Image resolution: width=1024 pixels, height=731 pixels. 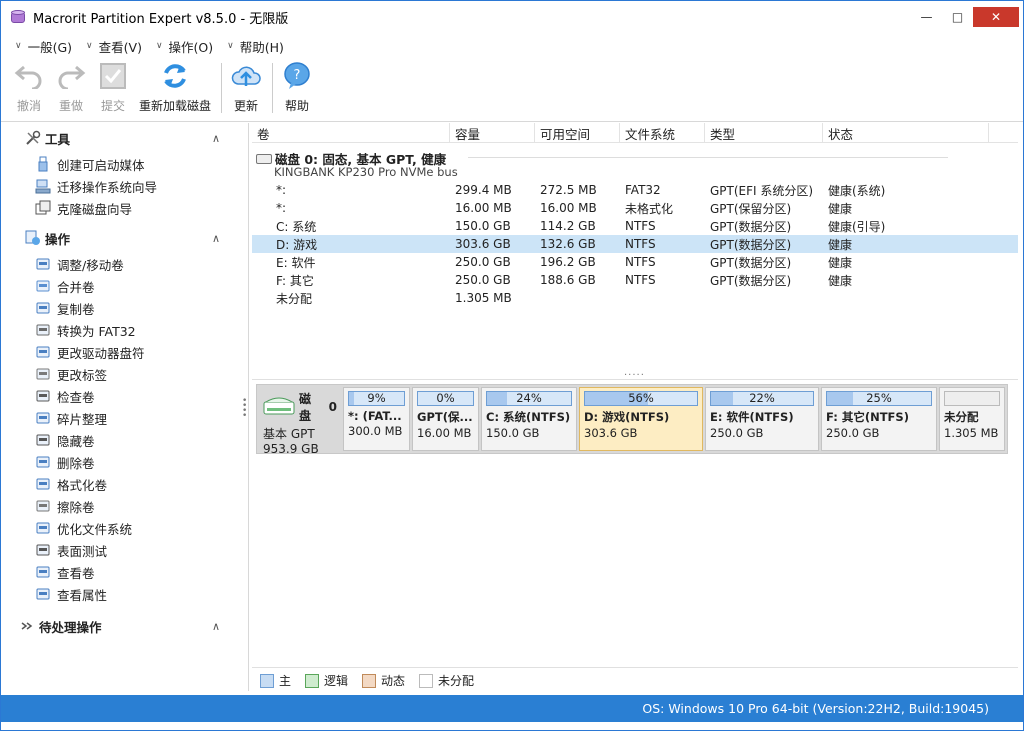 I want to click on commit-button: 提交, so click(x=113, y=87).